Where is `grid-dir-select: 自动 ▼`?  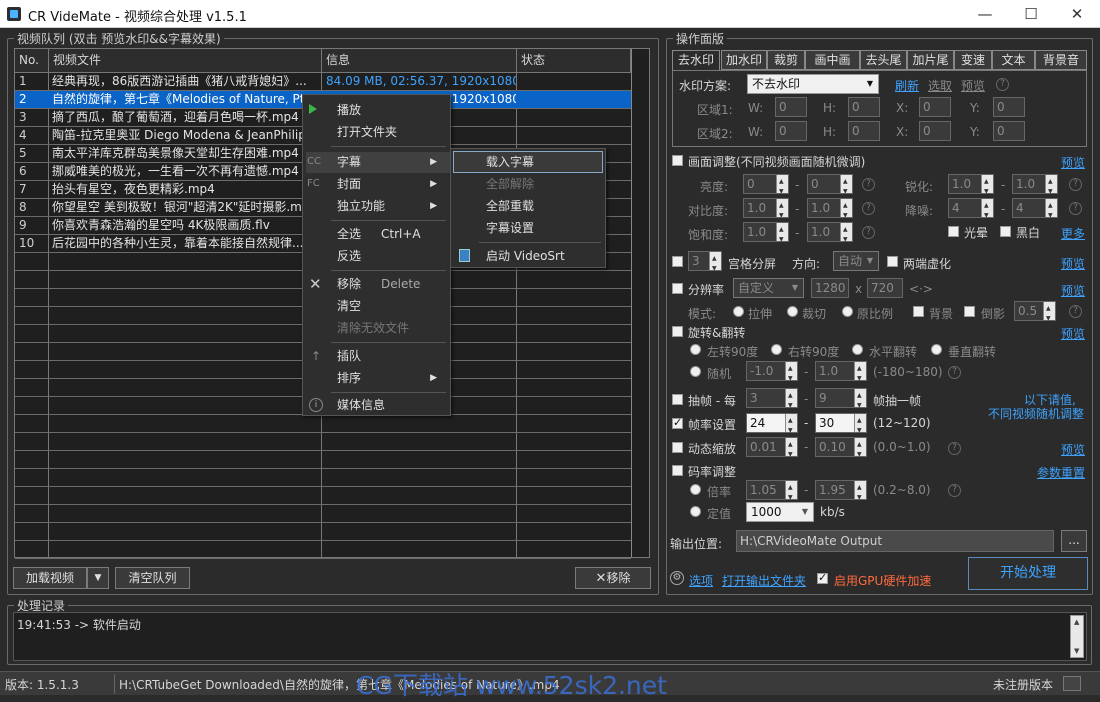 grid-dir-select: 自动 ▼ is located at coordinates (856, 261).